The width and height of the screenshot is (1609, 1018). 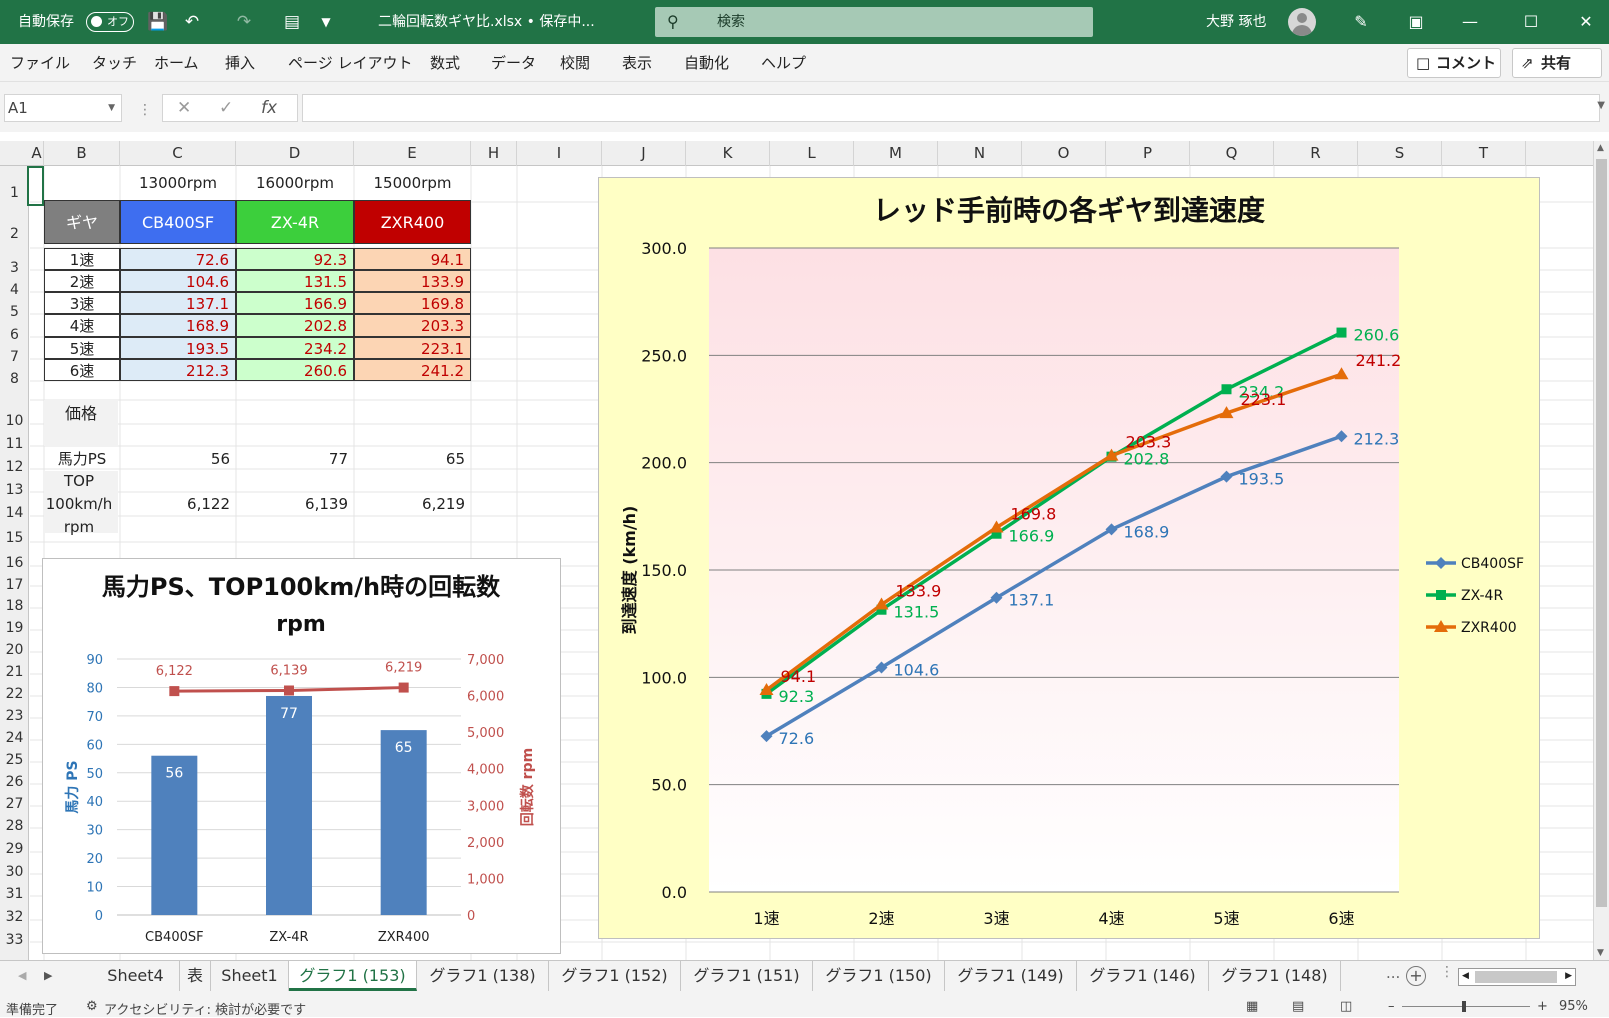 I want to click on table-cell: 104.6, so click(x=178, y=281).